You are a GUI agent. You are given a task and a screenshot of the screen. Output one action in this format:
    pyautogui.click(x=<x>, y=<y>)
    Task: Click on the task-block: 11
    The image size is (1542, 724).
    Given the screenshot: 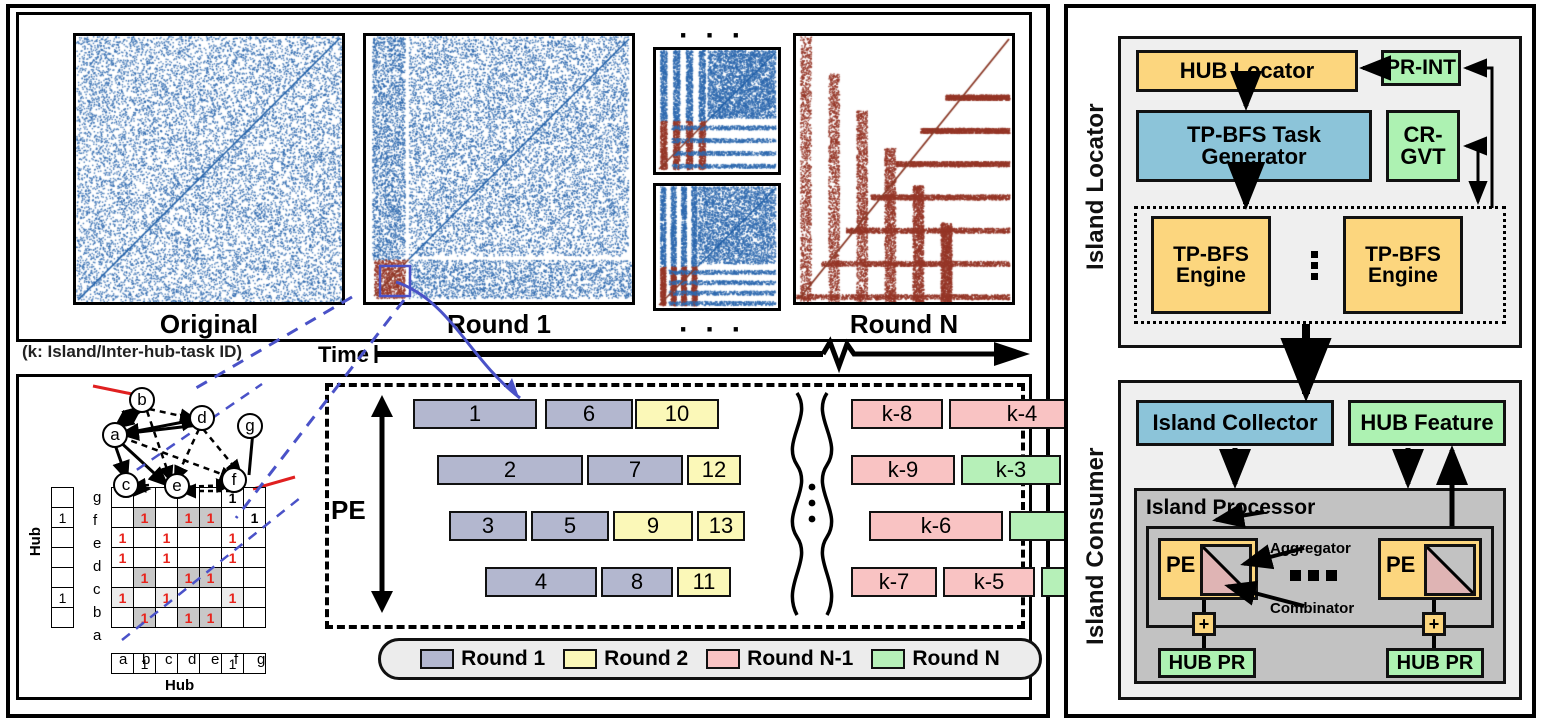 What is the action you would take?
    pyautogui.click(x=704, y=582)
    